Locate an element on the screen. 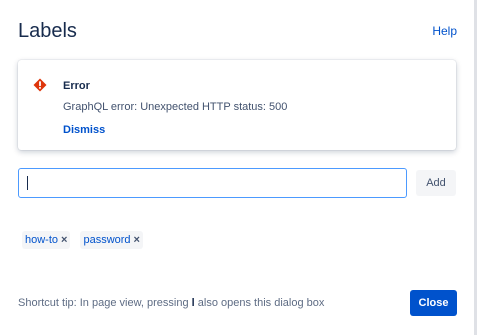 The height and width of the screenshot is (335, 477). close-button: Close is located at coordinates (433, 303).